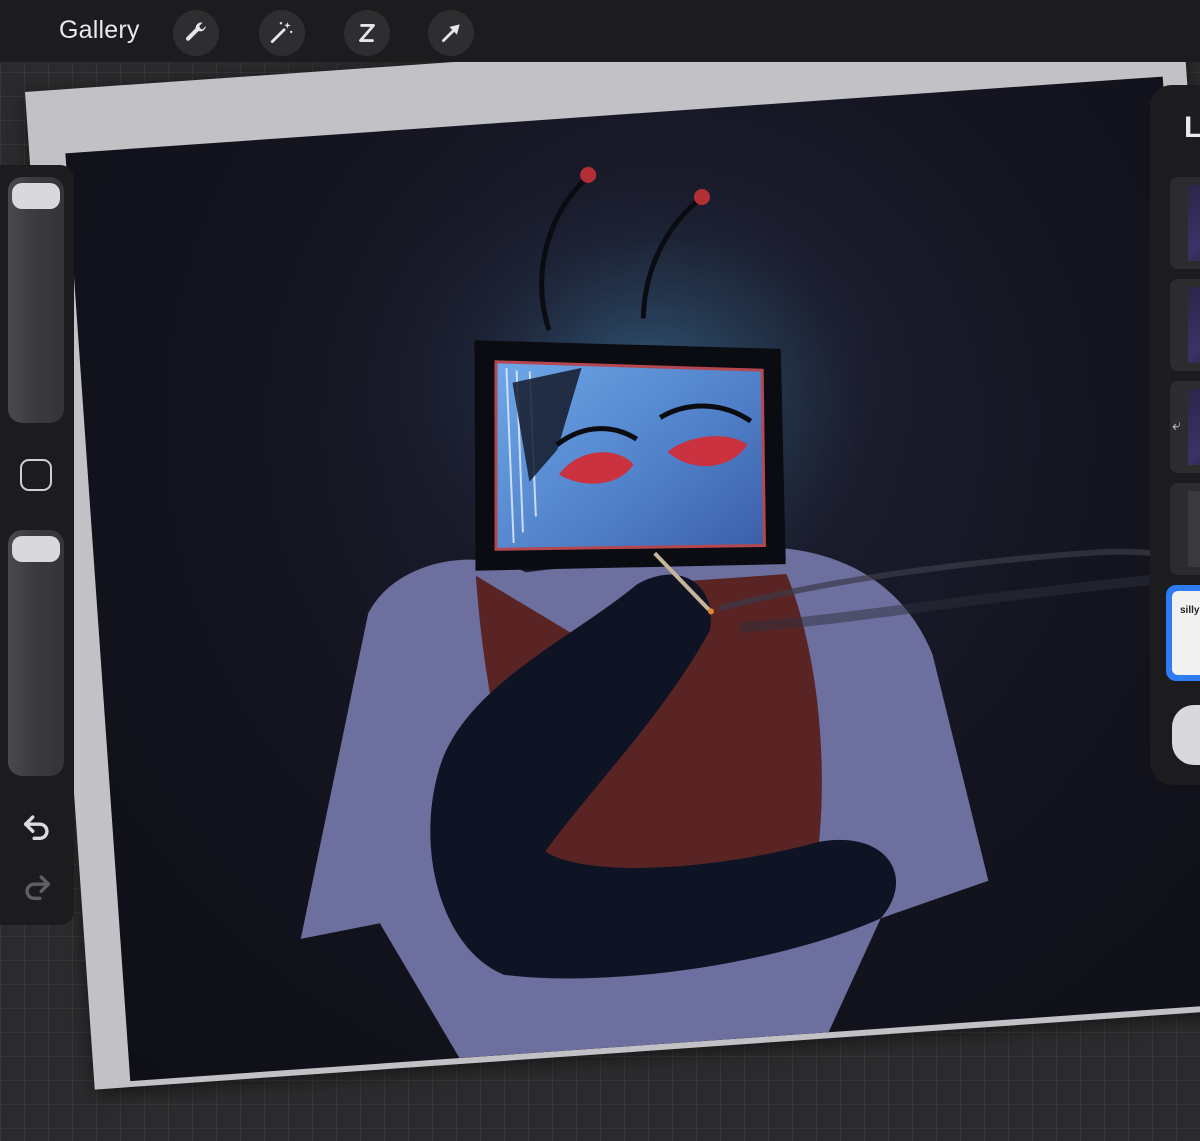  I want to click on layers-panel: L ⤶ silly, so click(1175, 435).